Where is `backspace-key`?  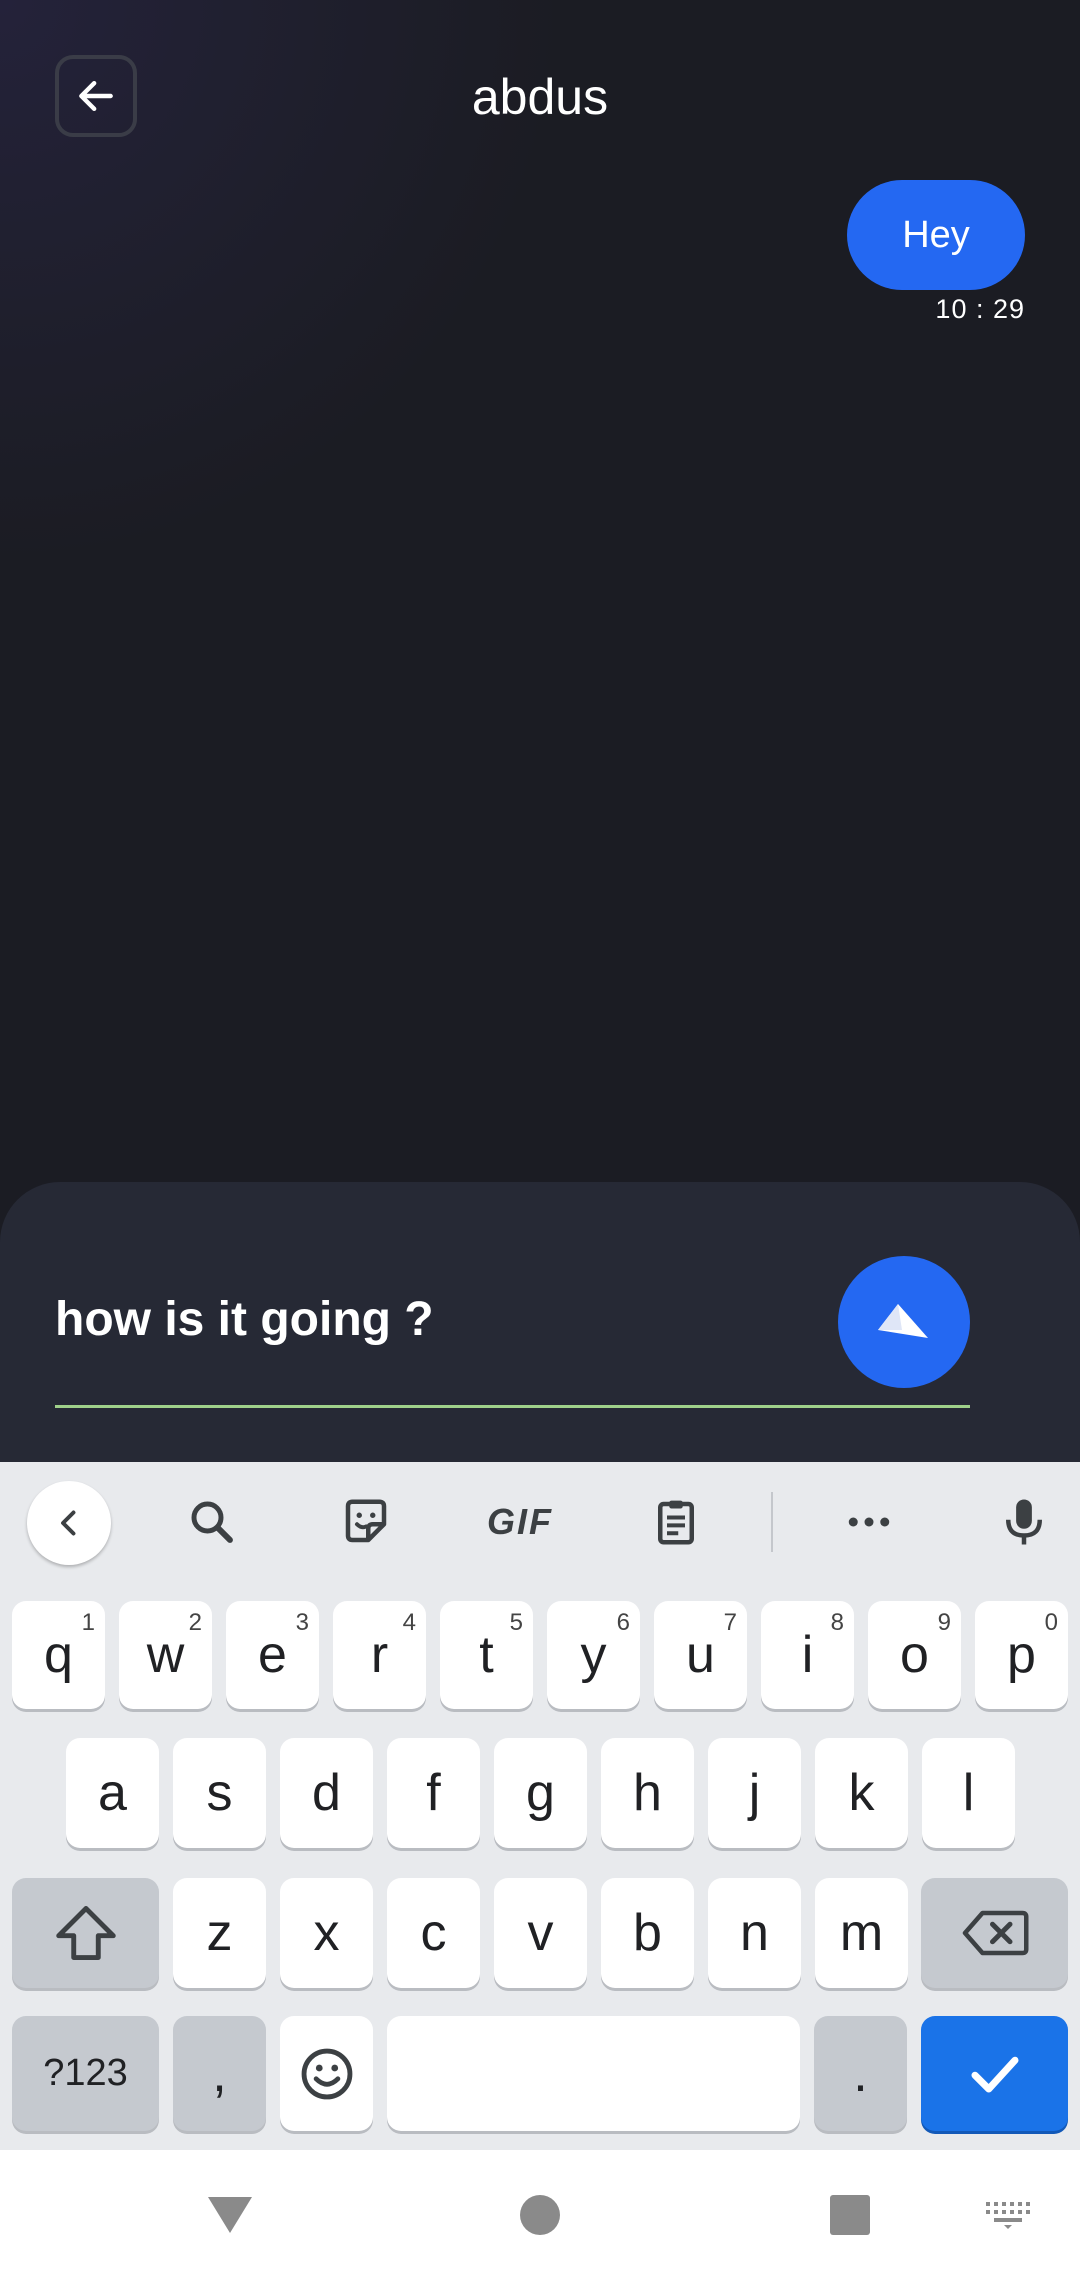
backspace-key is located at coordinates (994, 1933).